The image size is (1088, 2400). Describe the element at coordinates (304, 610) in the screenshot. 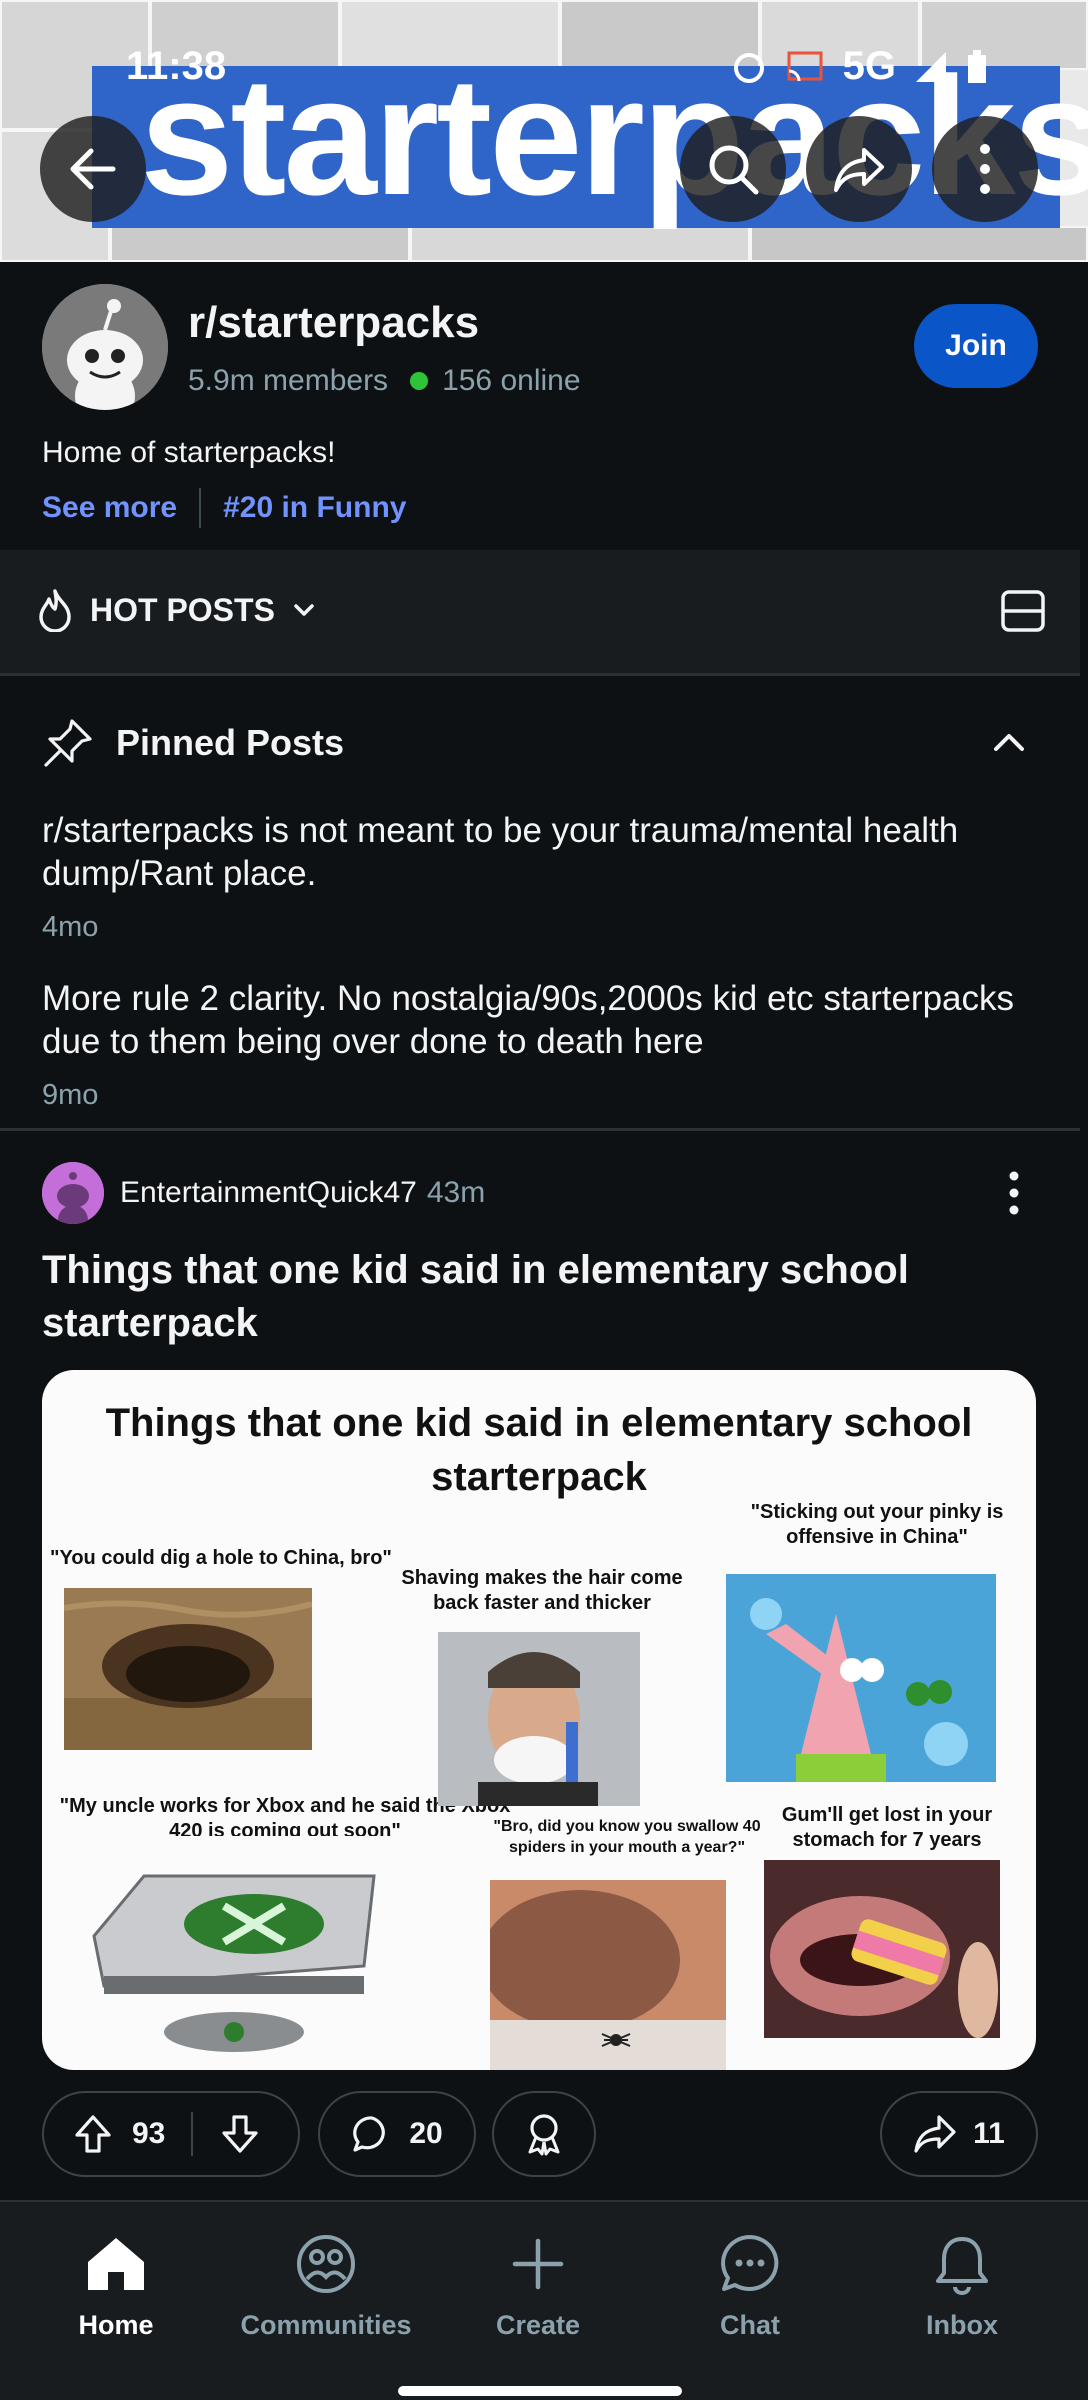

I see `chevron-down-icon` at that location.